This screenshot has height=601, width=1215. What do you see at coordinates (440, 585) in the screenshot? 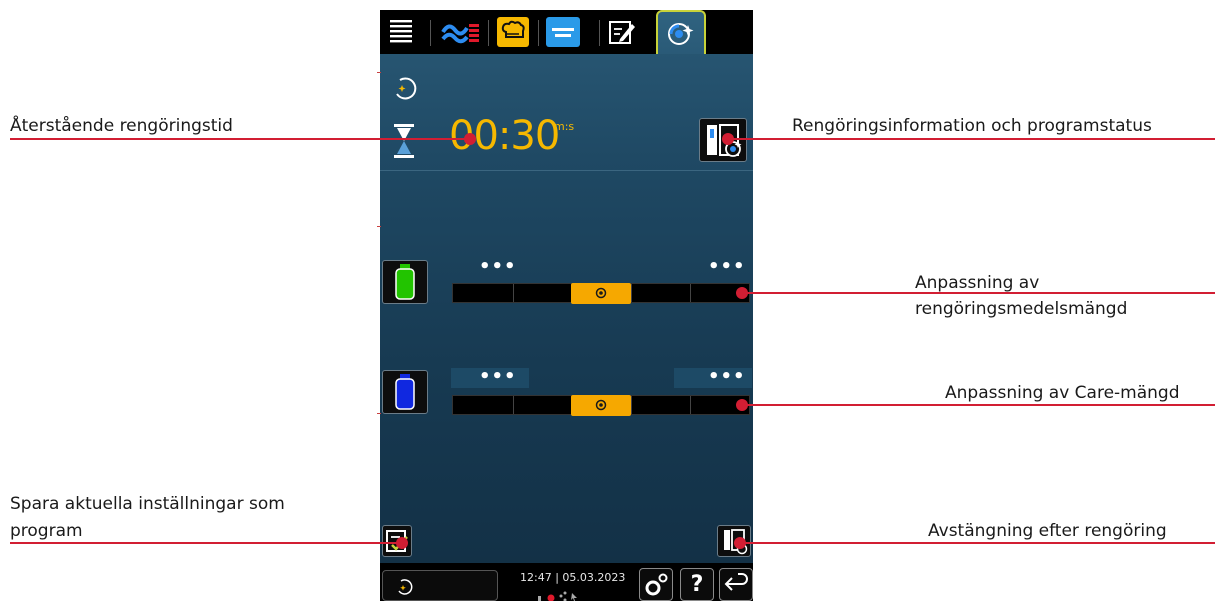
I see `cleaning-status-button` at bounding box center [440, 585].